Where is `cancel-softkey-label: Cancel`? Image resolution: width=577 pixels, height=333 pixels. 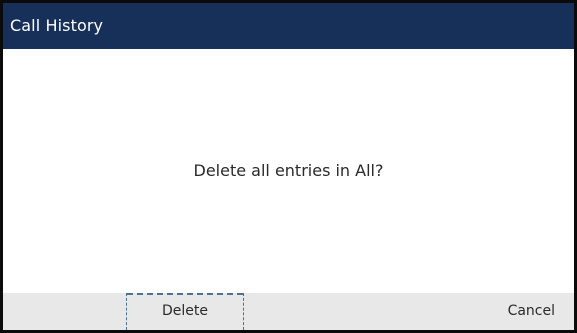 cancel-softkey-label: Cancel is located at coordinates (531, 311).